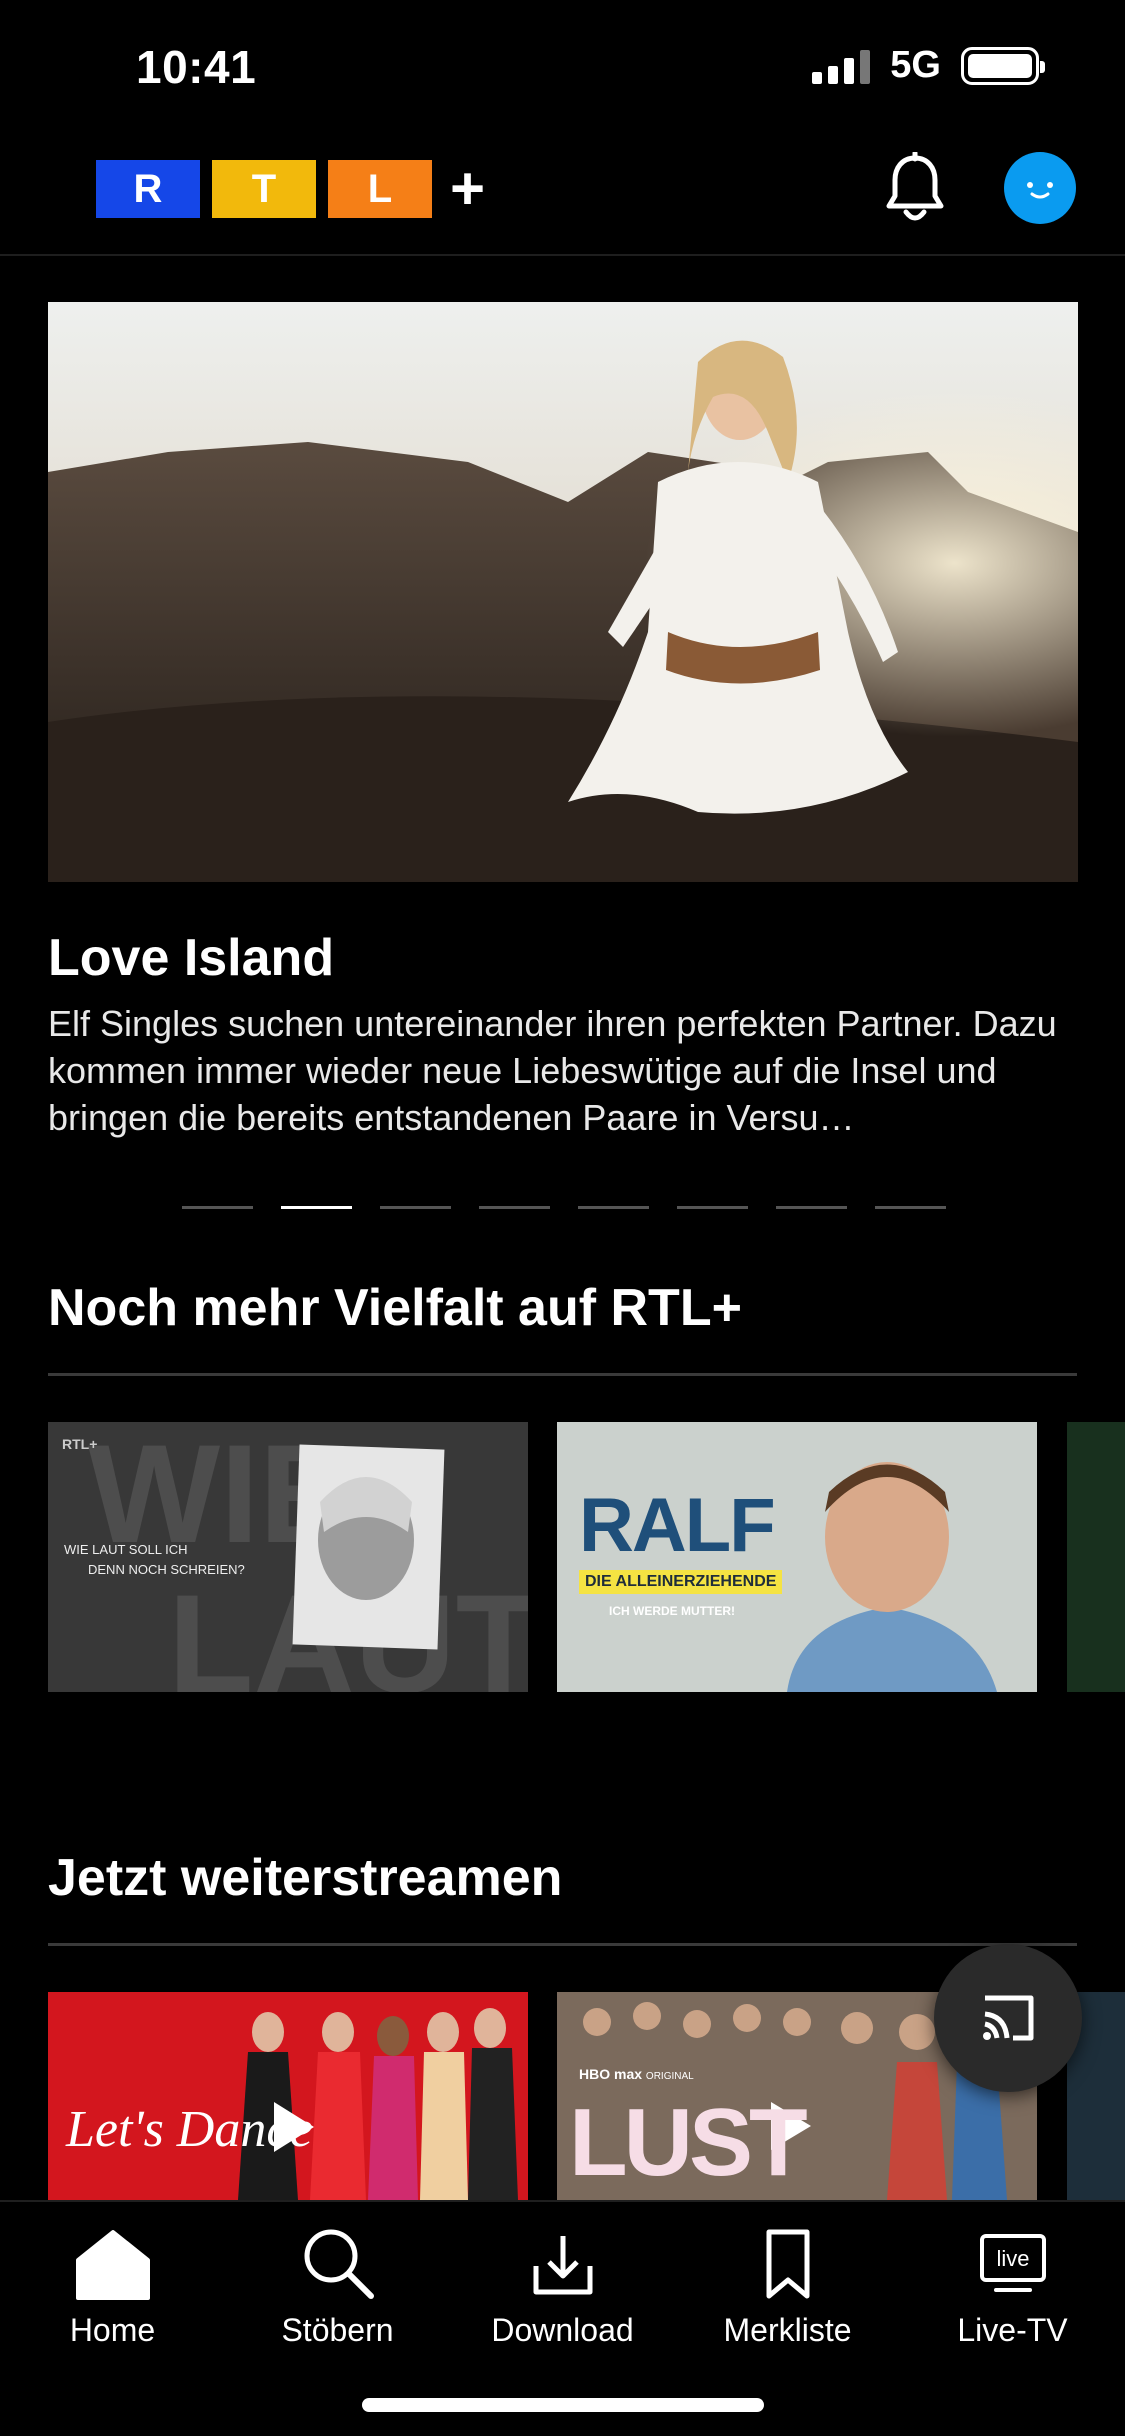 This screenshot has height=2436, width=1125. What do you see at coordinates (166, 1569) in the screenshot?
I see `card-line2: DENN NOCH SCHREIEN?` at bounding box center [166, 1569].